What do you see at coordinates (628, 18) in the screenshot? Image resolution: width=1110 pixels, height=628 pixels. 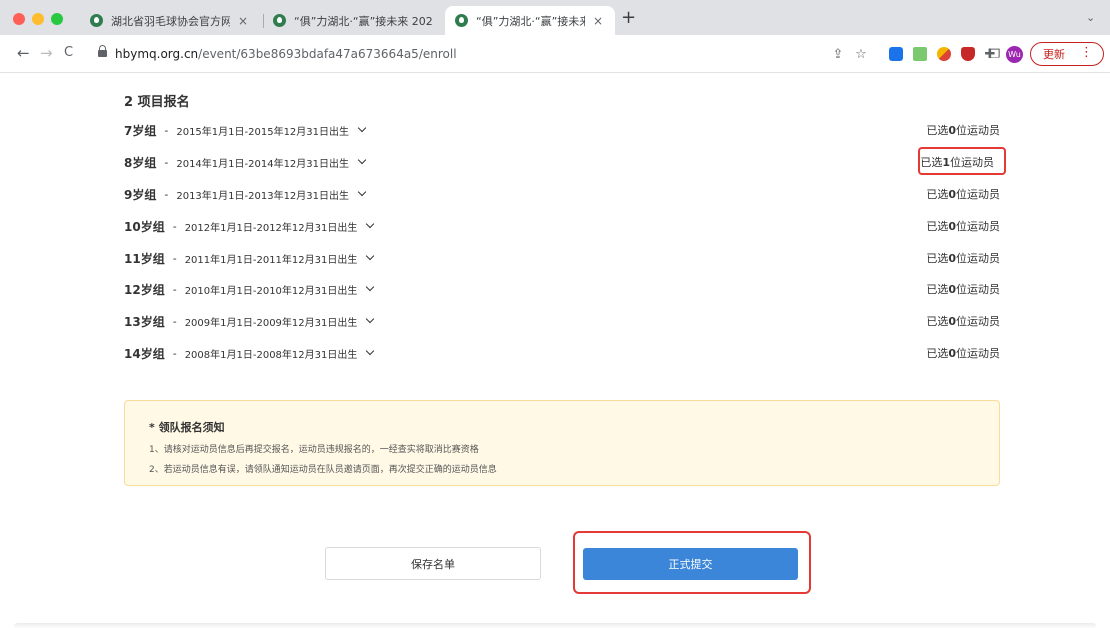 I see `new-tab-button: +` at bounding box center [628, 18].